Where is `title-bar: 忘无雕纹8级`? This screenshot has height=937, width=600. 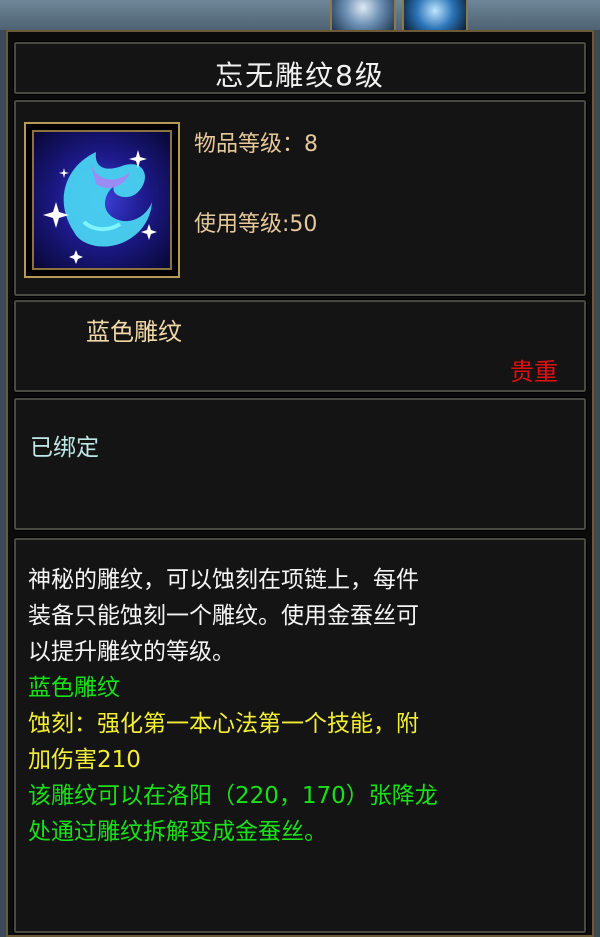
title-bar: 忘无雕纹8级 is located at coordinates (300, 68).